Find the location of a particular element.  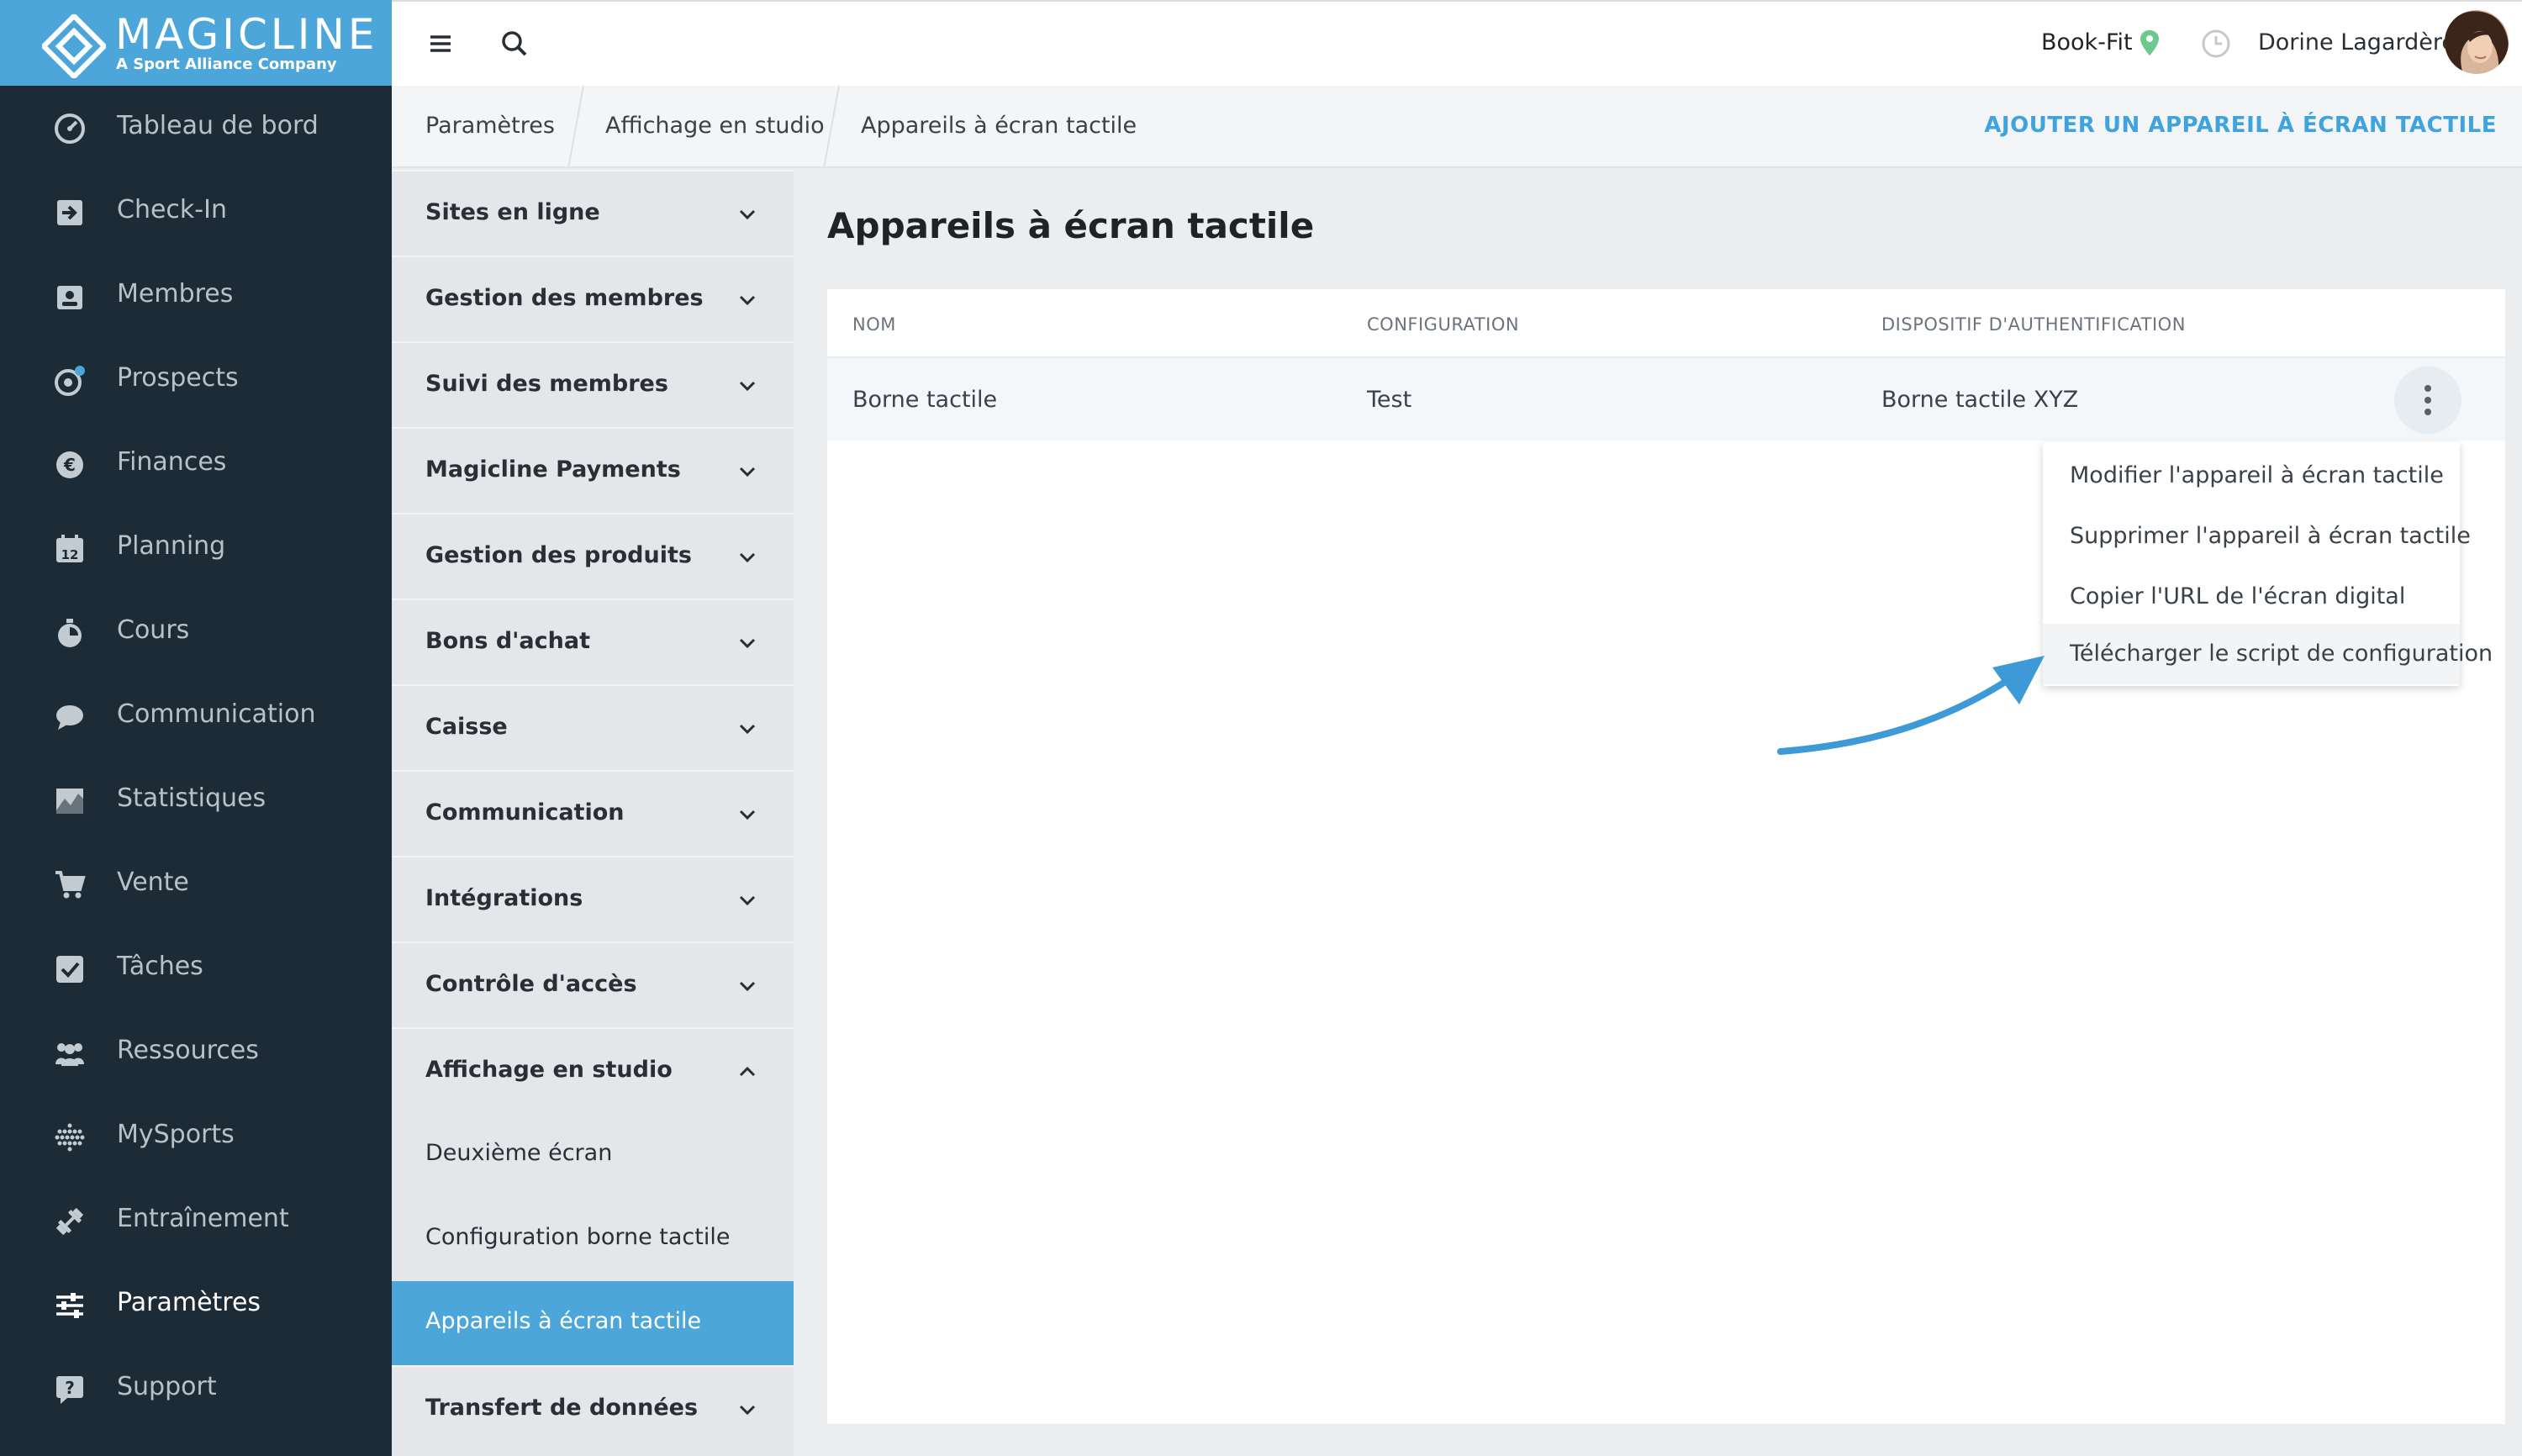

submenu-item-caisse: Caisse is located at coordinates (593, 727).